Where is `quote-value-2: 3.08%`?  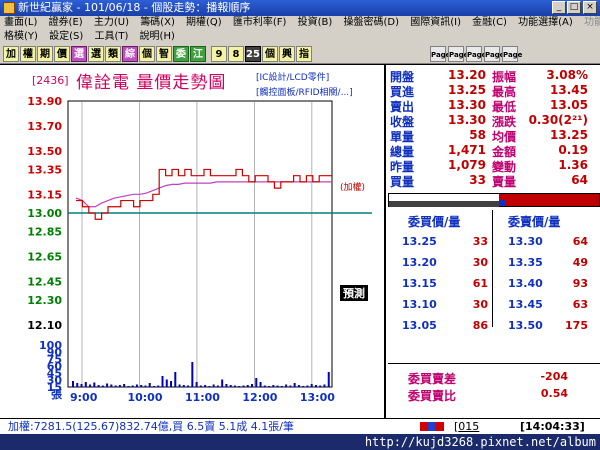 quote-value-2: 3.08% is located at coordinates (567, 75).